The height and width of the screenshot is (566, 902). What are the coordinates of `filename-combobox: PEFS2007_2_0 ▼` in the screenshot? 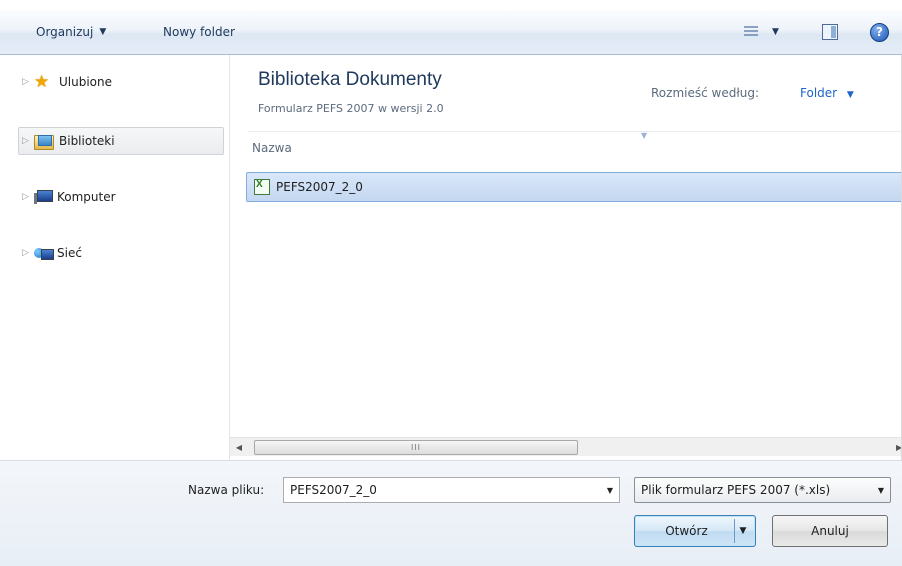 It's located at (451, 490).